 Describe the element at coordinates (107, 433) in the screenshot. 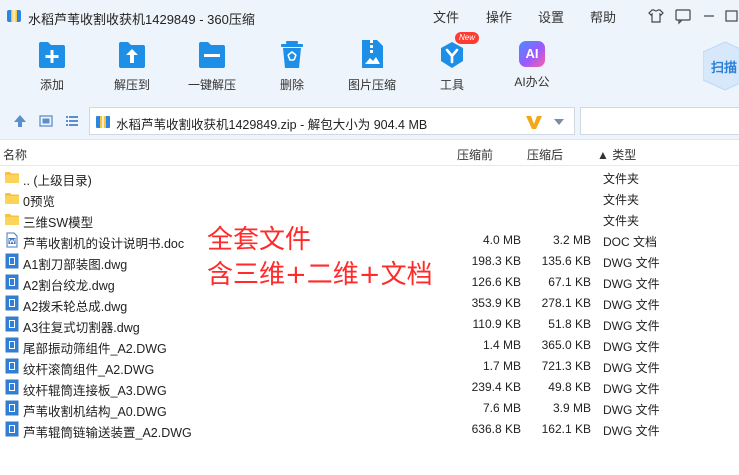

I see `file-name: 芦苇辊筒链输送装置_A2.DWG` at that location.